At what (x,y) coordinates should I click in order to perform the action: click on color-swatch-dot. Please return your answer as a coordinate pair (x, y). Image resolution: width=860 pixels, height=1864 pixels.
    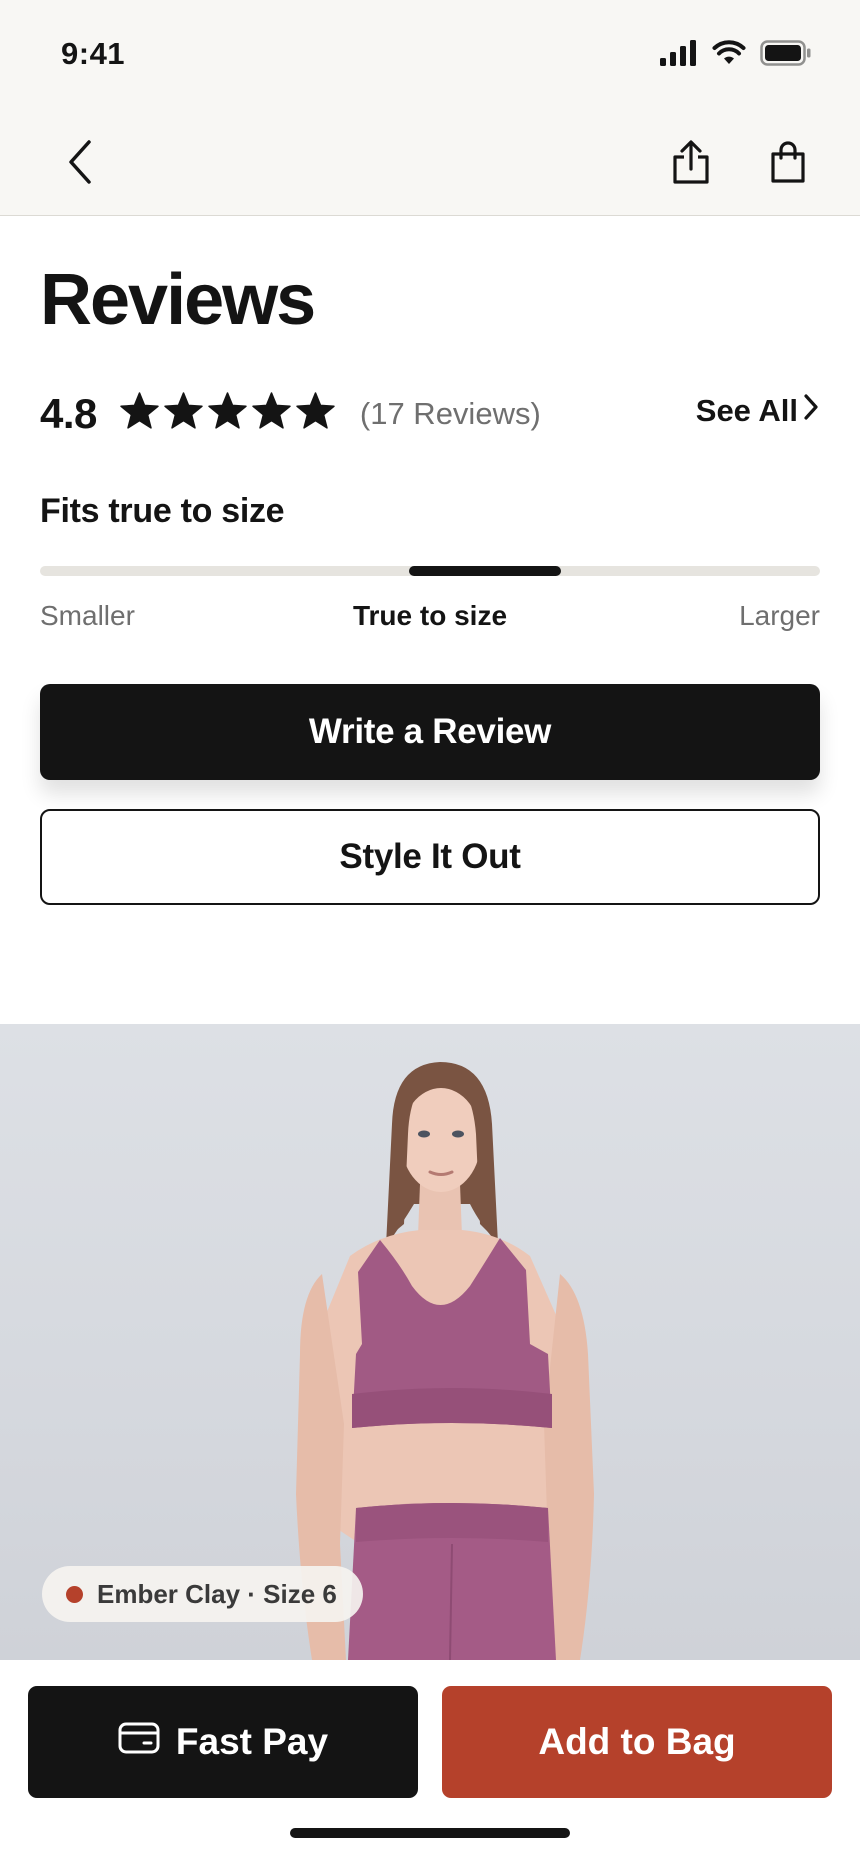
    Looking at the image, I should click on (74, 1594).